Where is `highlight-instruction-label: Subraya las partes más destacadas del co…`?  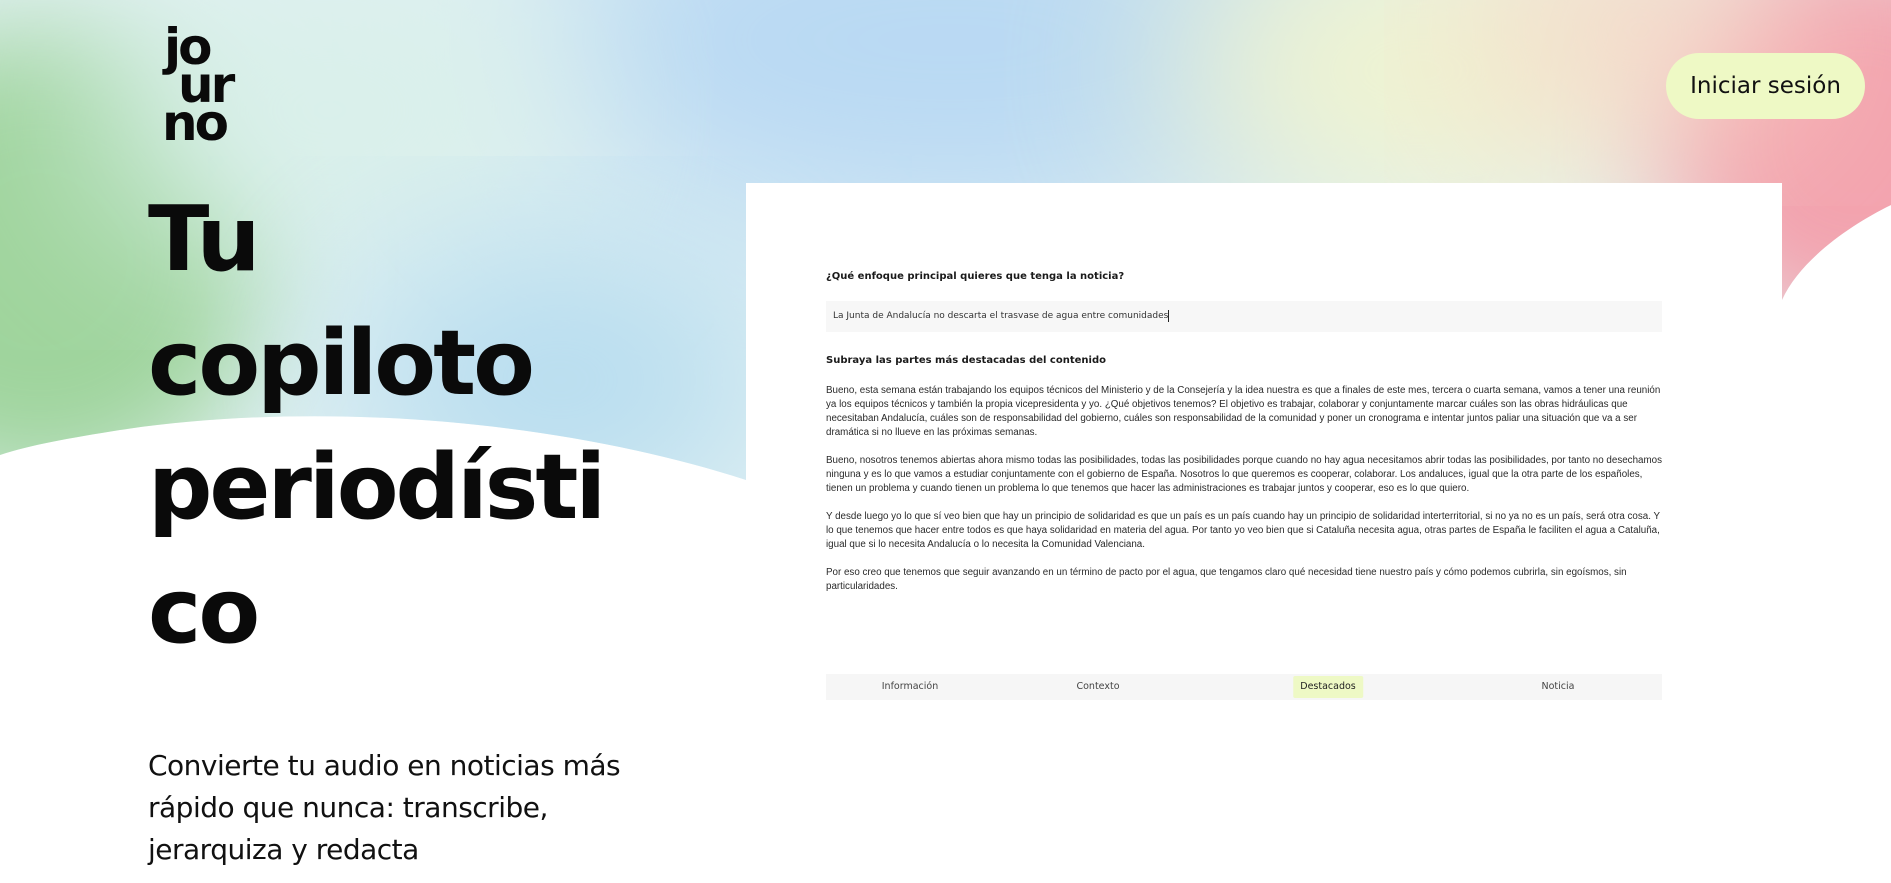 highlight-instruction-label: Subraya las partes más destacadas del co… is located at coordinates (966, 360).